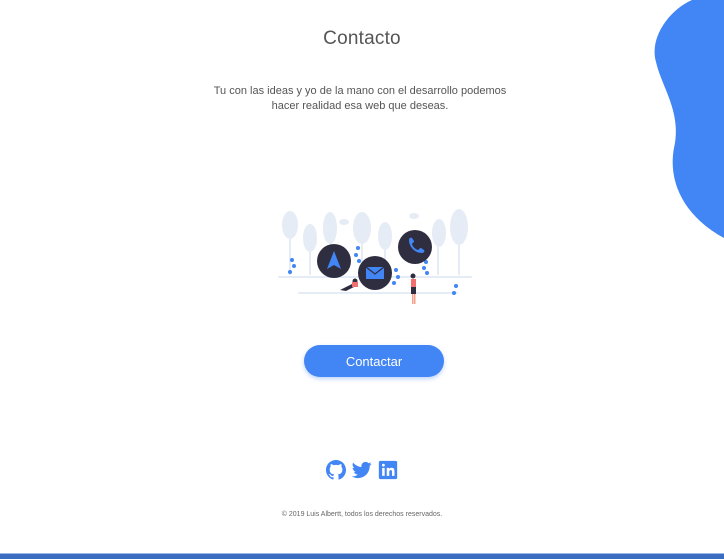  What do you see at coordinates (336, 470) in the screenshot?
I see `github-icon` at bounding box center [336, 470].